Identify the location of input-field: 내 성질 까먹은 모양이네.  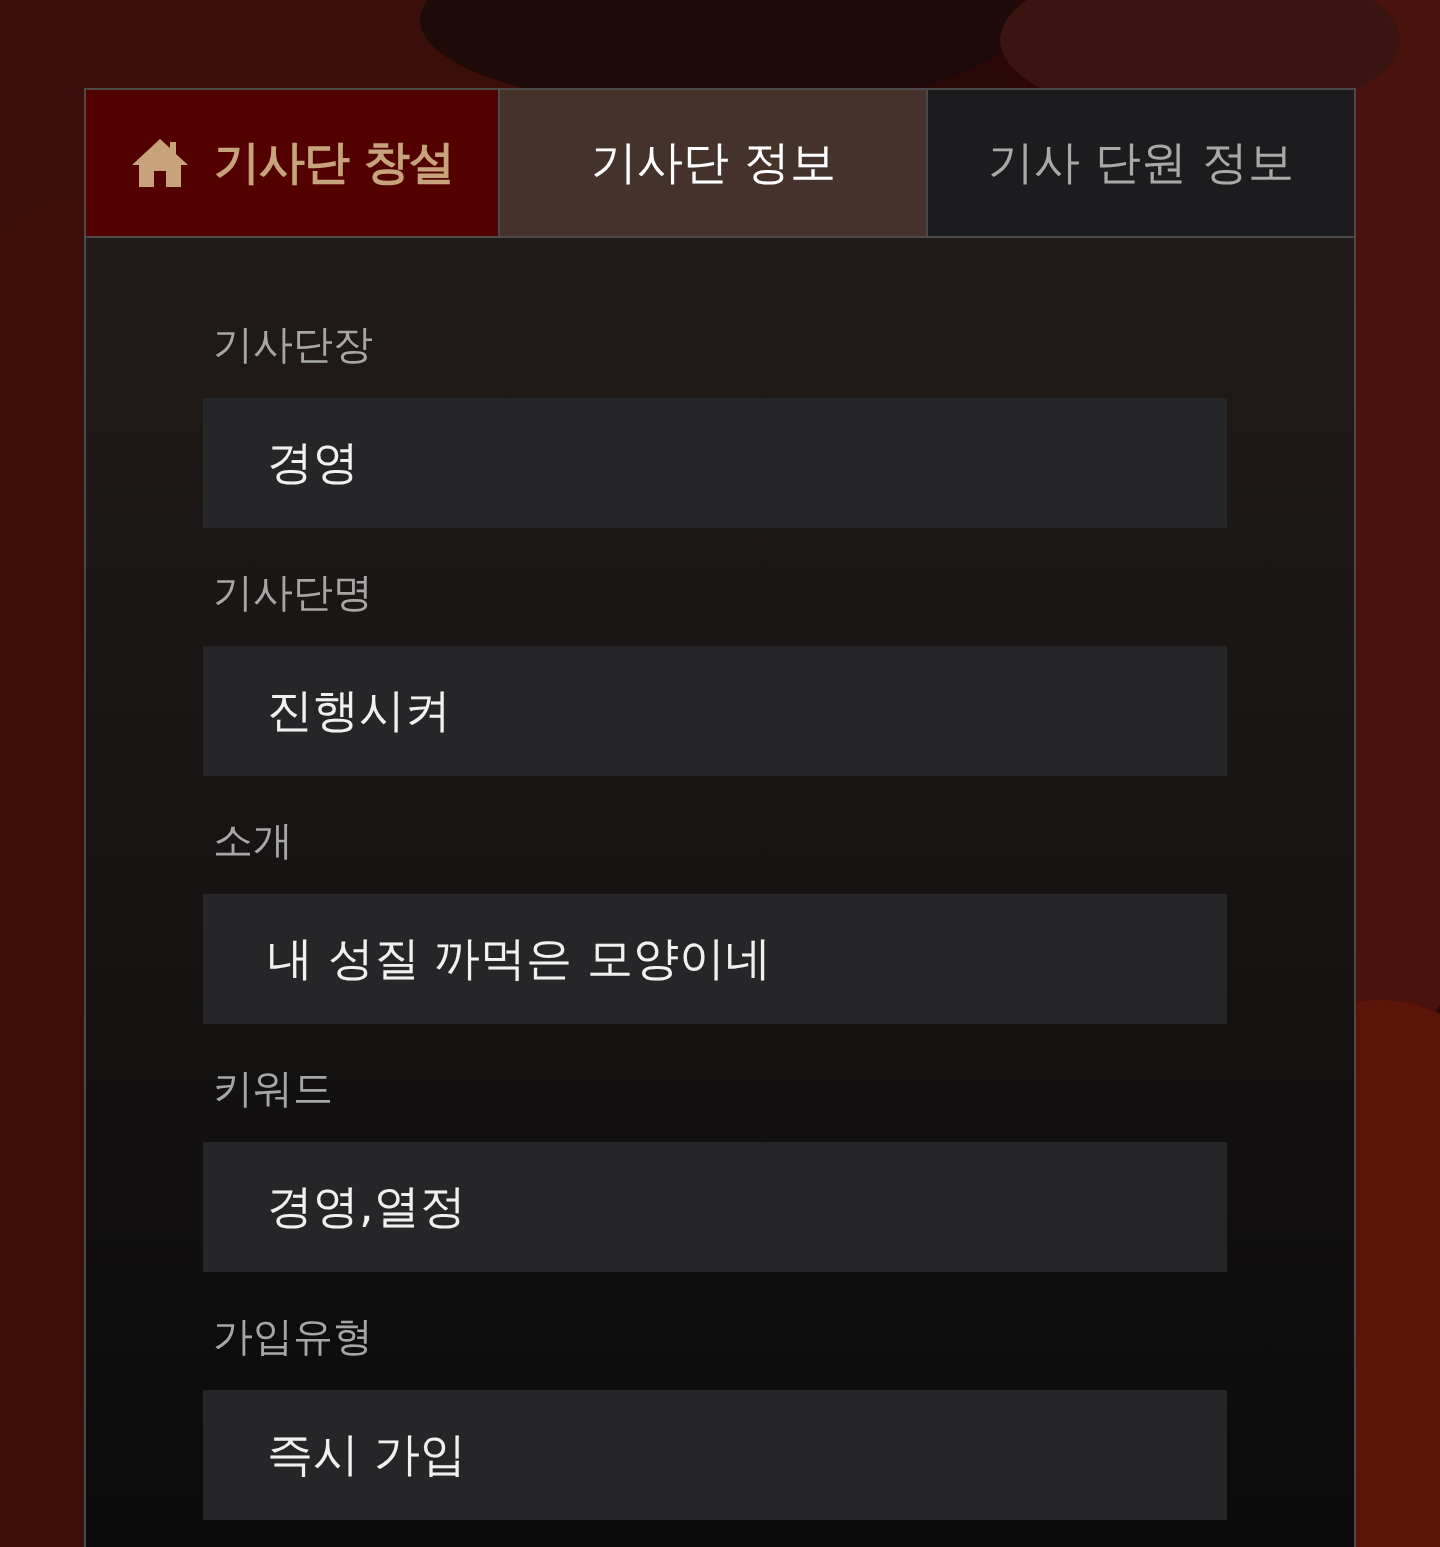
(715, 959).